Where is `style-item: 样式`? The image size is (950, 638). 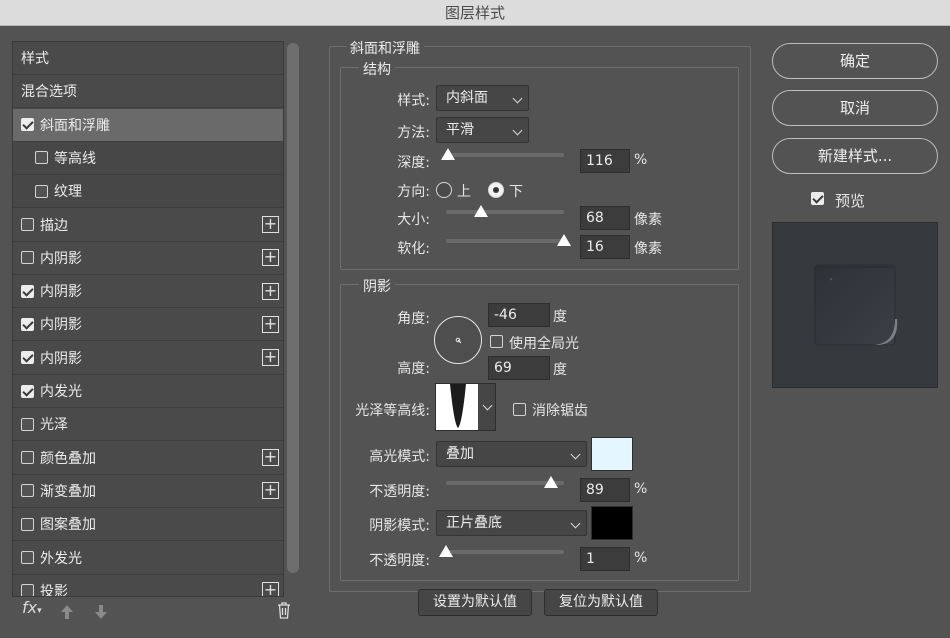 style-item: 样式 is located at coordinates (148, 58).